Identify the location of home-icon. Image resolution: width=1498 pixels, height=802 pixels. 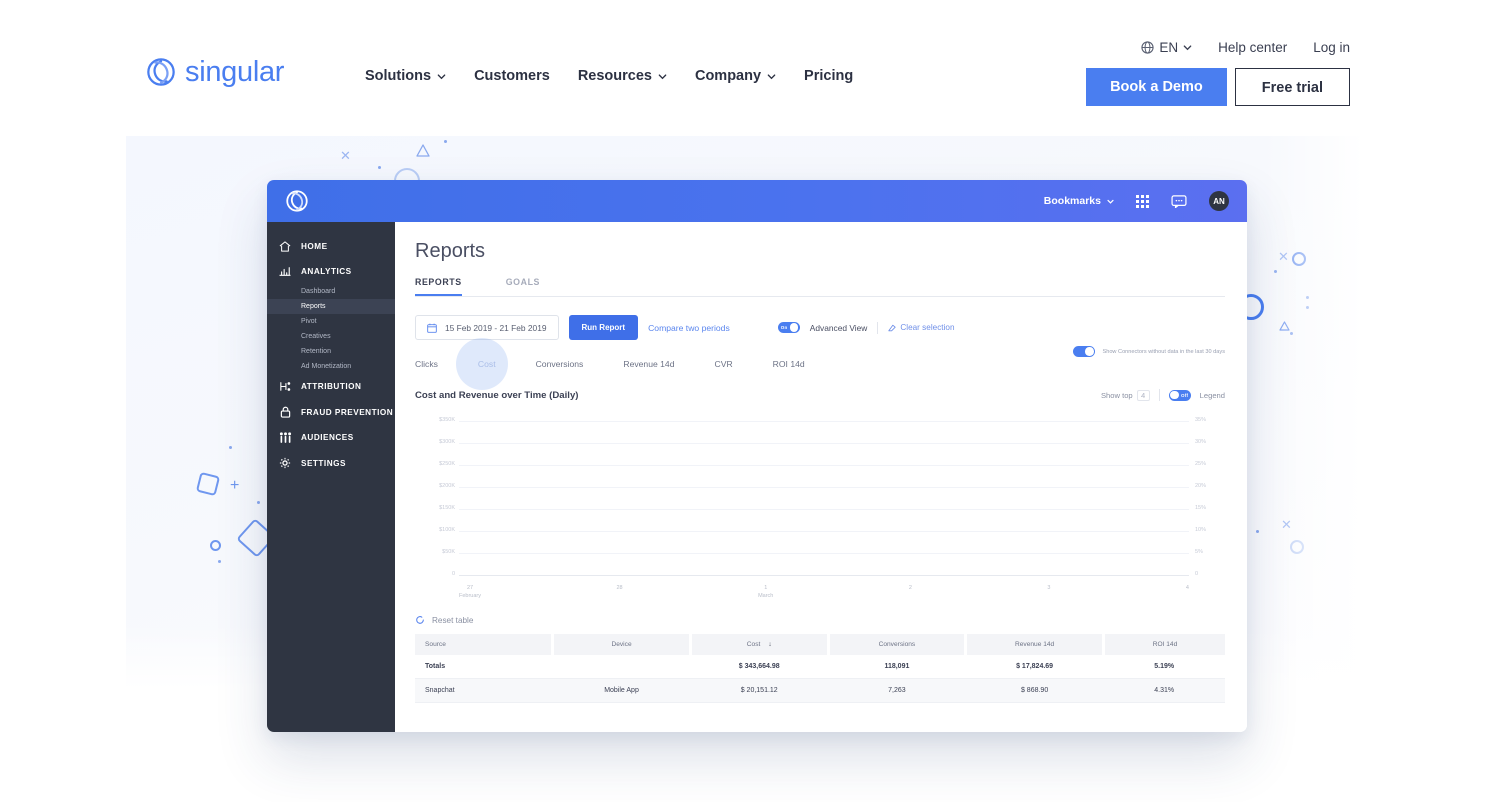
(285, 246).